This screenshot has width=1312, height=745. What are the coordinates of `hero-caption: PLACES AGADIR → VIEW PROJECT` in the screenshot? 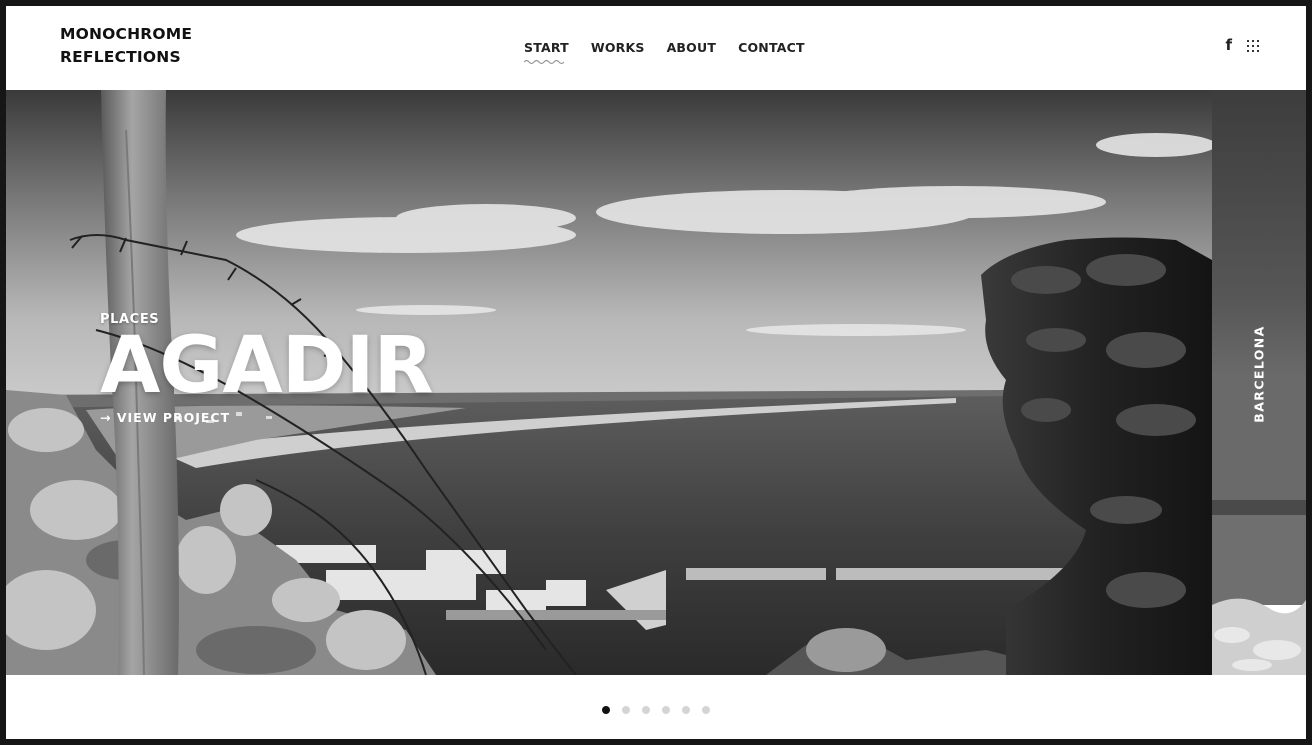 It's located at (267, 369).